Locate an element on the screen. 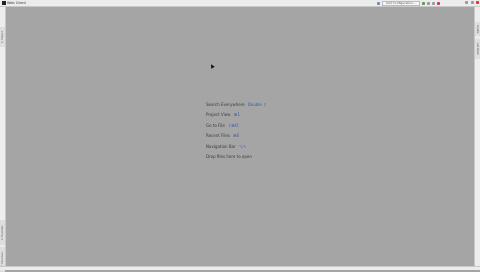  toolbar-right is located at coordinates (469, 2).